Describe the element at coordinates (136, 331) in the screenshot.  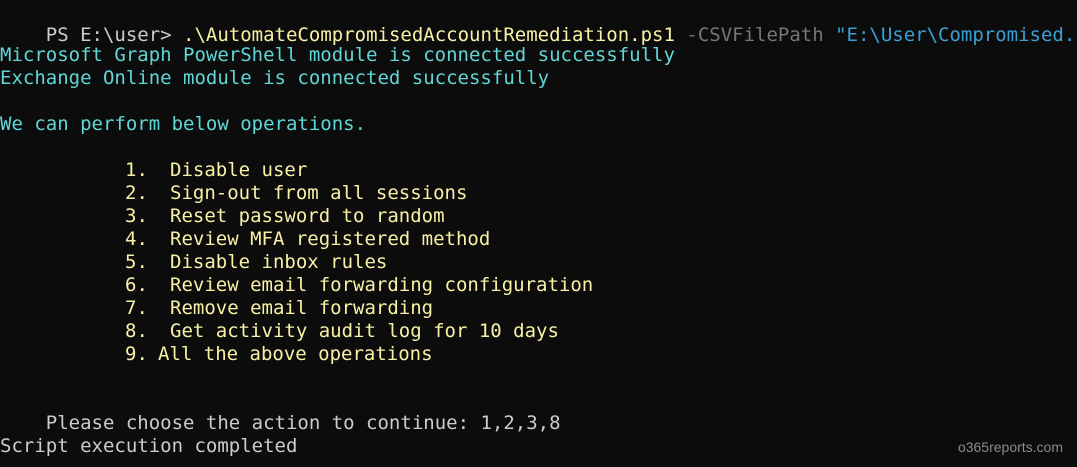
I see `menu-item-number: 8.` at that location.